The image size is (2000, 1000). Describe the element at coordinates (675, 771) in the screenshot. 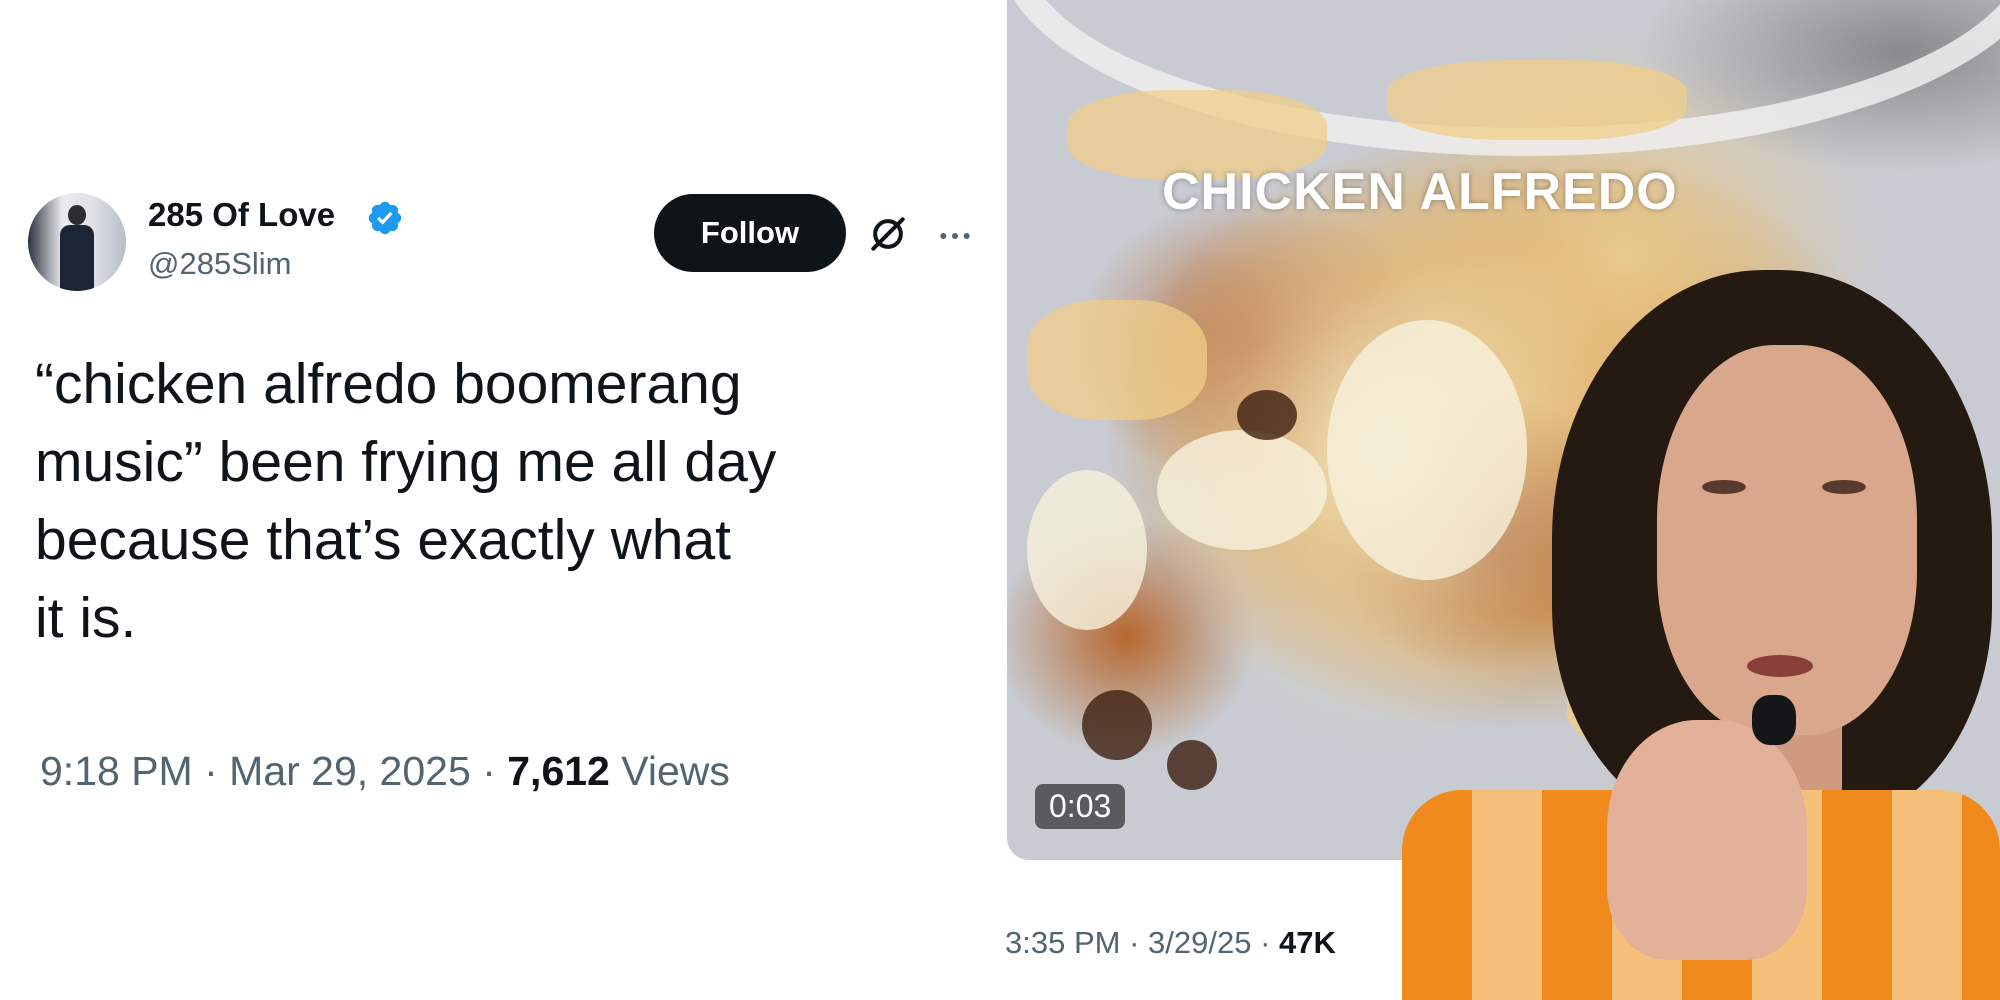

I see `views-label: Views` at that location.